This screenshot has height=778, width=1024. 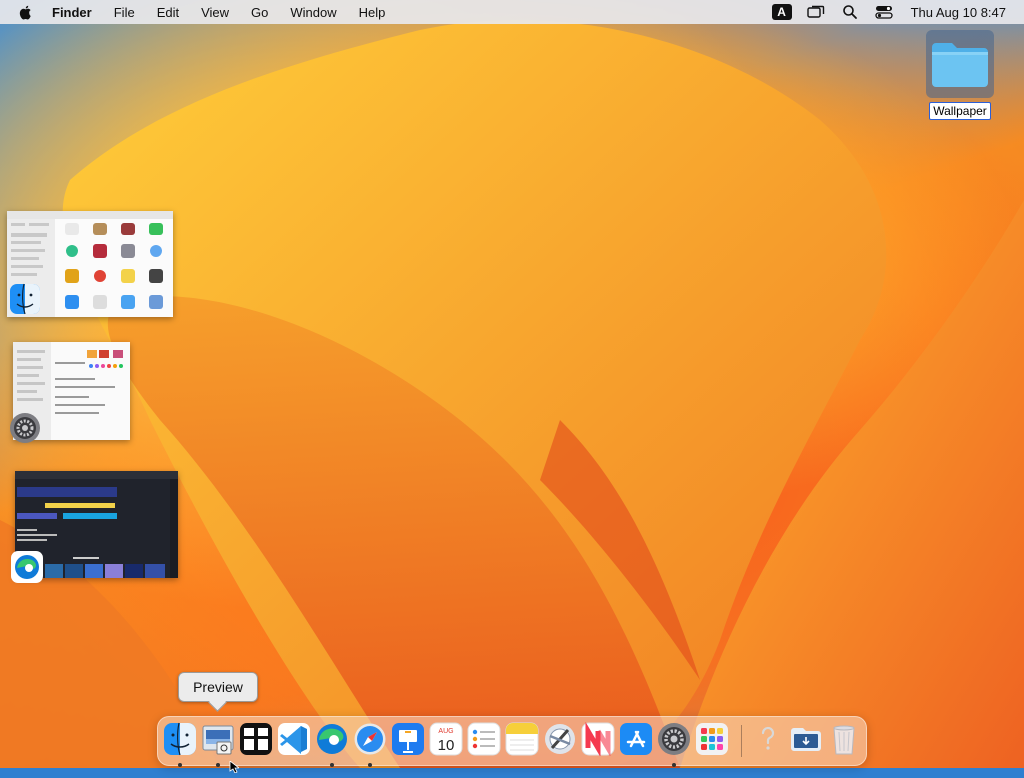 I want to click on calendar-day: 10, so click(x=446, y=745).